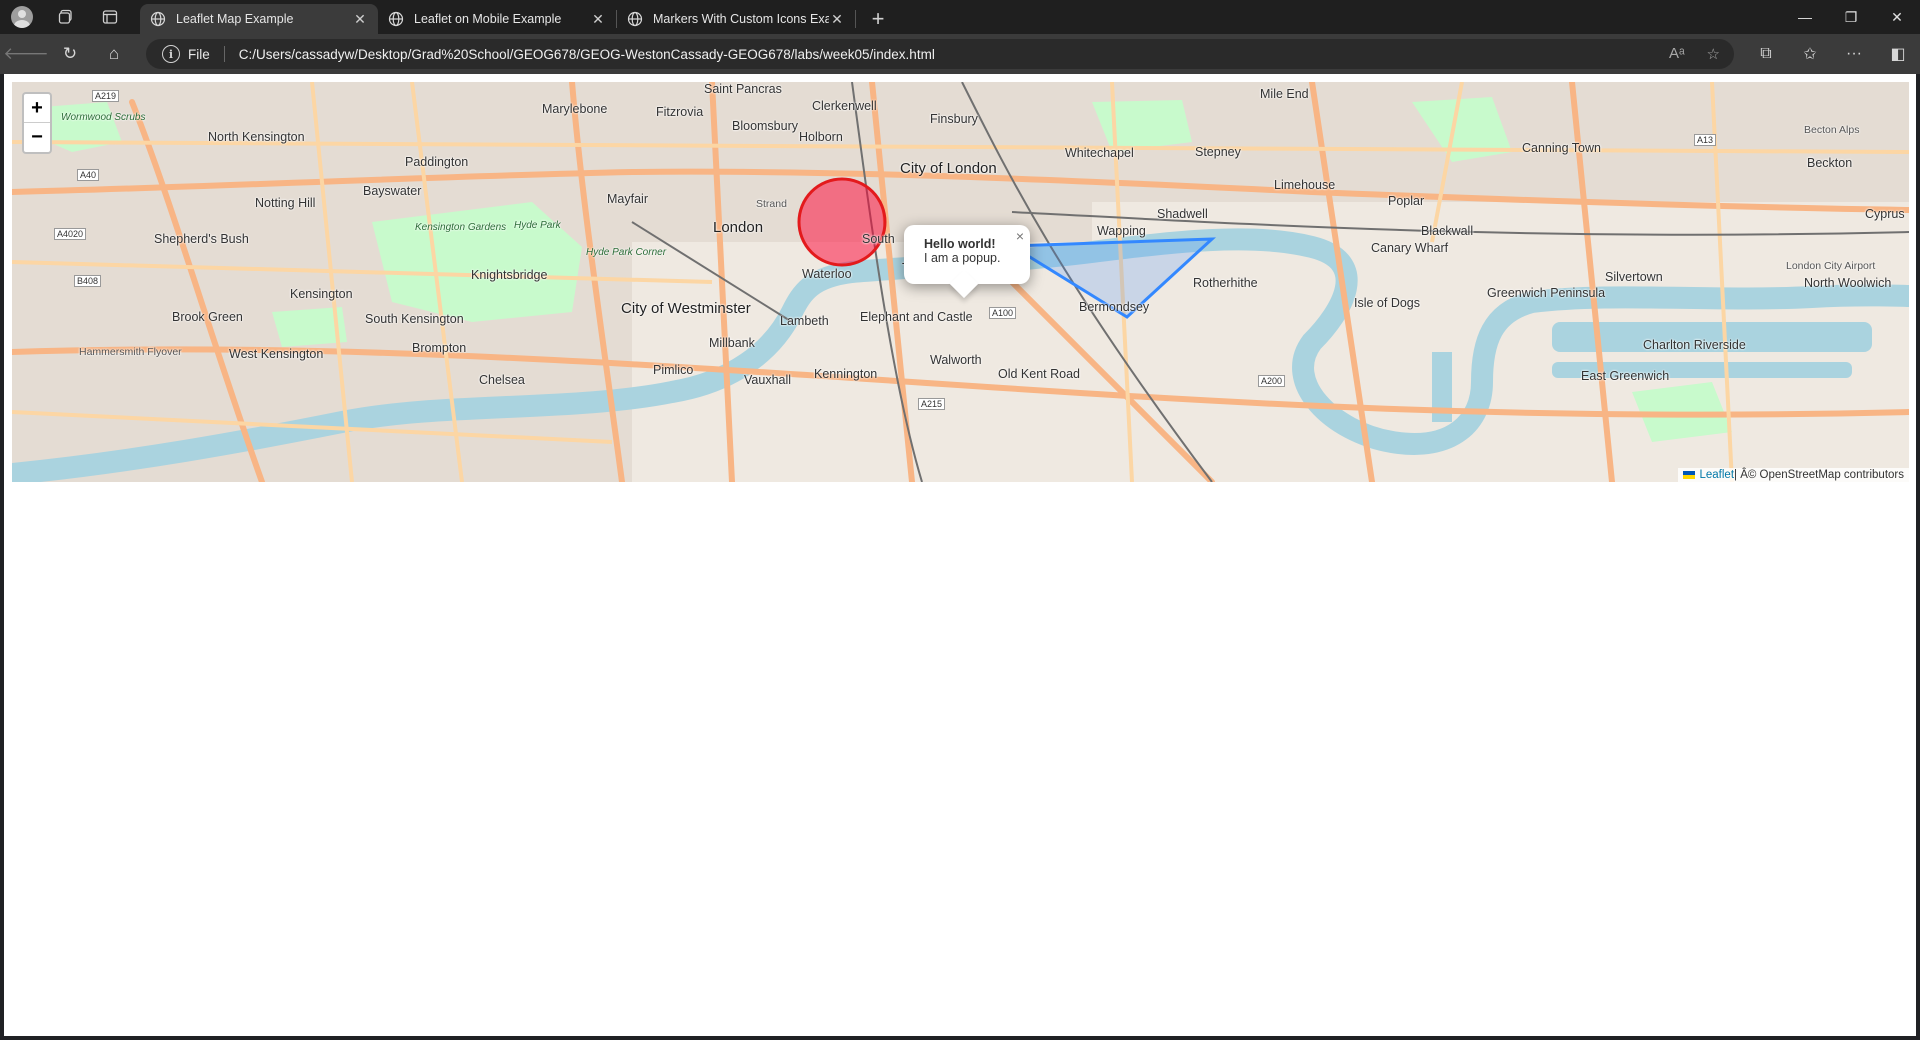 The width and height of the screenshot is (1920, 1040). What do you see at coordinates (1831, 266) in the screenshot?
I see `place-label: London City Airport` at bounding box center [1831, 266].